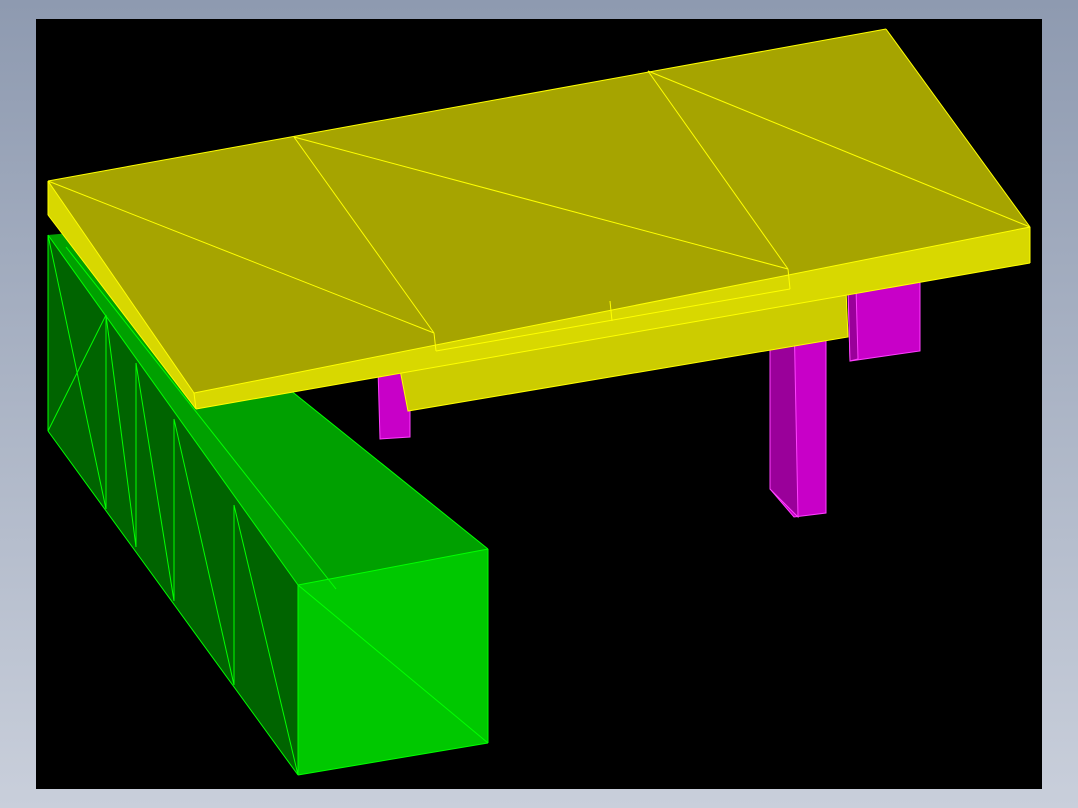 The width and height of the screenshot is (1078, 808). I want to click on cabinet-end-face, so click(393, 662).